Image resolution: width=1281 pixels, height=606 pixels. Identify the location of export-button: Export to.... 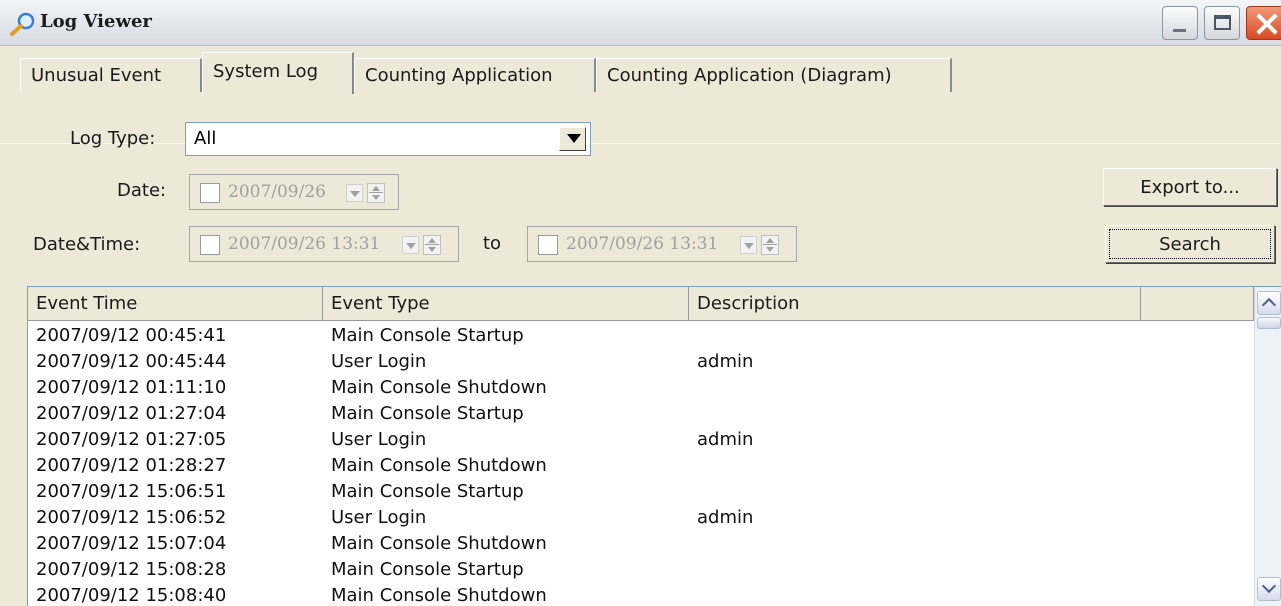
(1190, 187).